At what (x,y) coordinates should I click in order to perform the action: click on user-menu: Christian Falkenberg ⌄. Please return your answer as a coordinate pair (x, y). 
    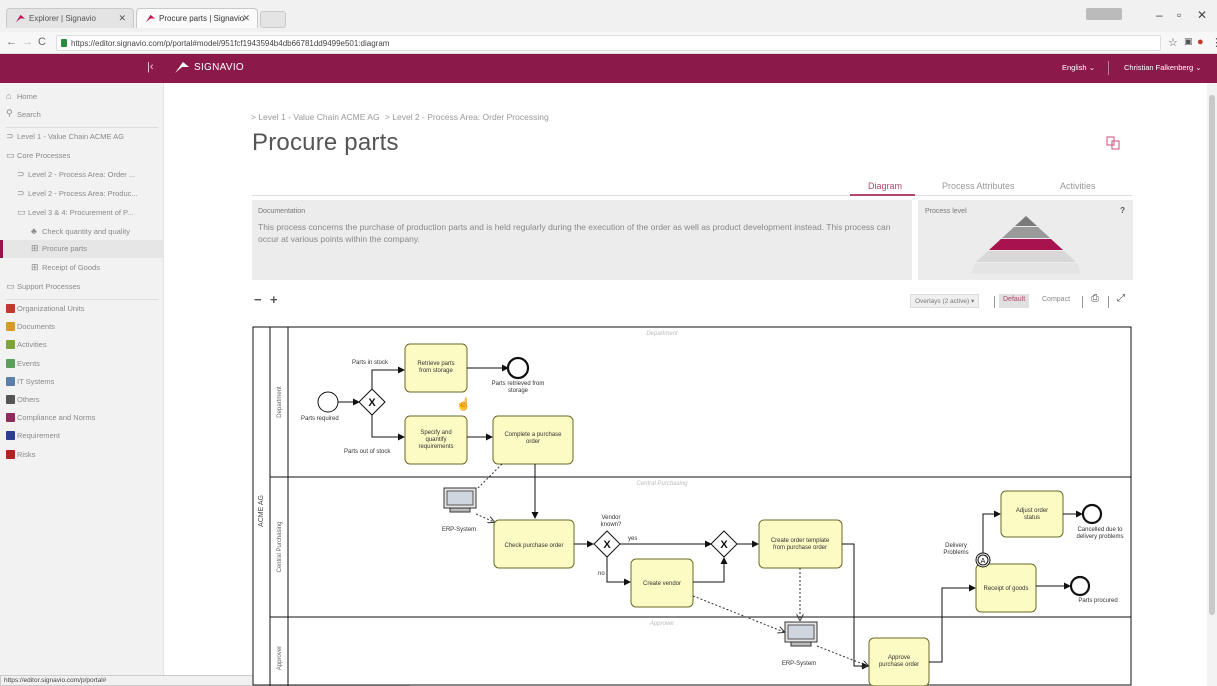
    Looking at the image, I should click on (1163, 67).